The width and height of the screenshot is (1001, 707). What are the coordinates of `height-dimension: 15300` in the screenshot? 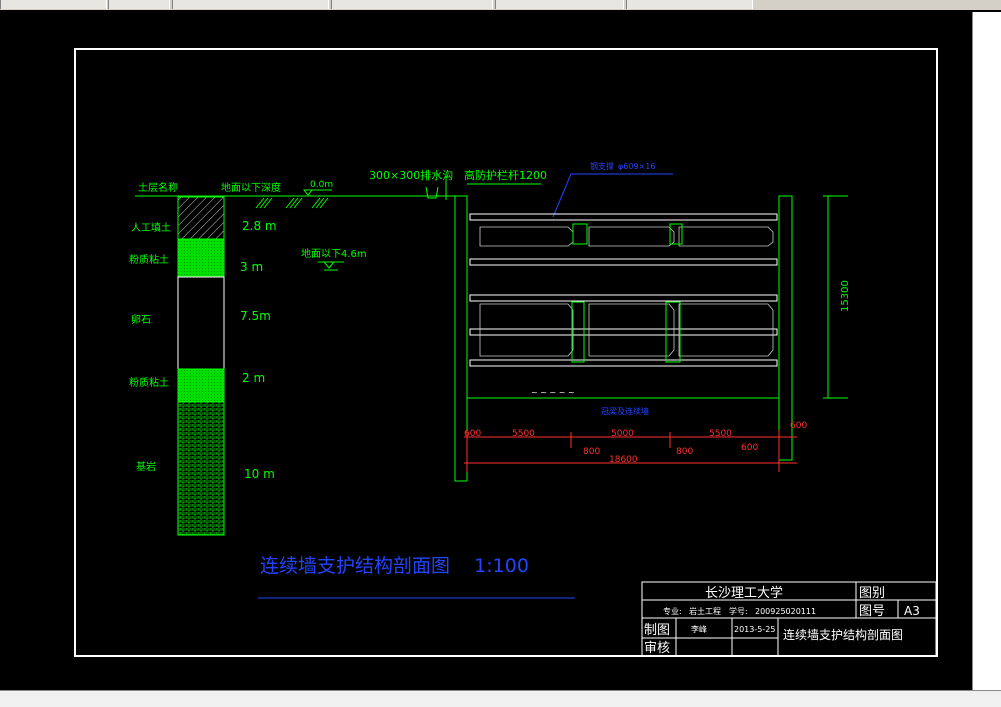 It's located at (845, 296).